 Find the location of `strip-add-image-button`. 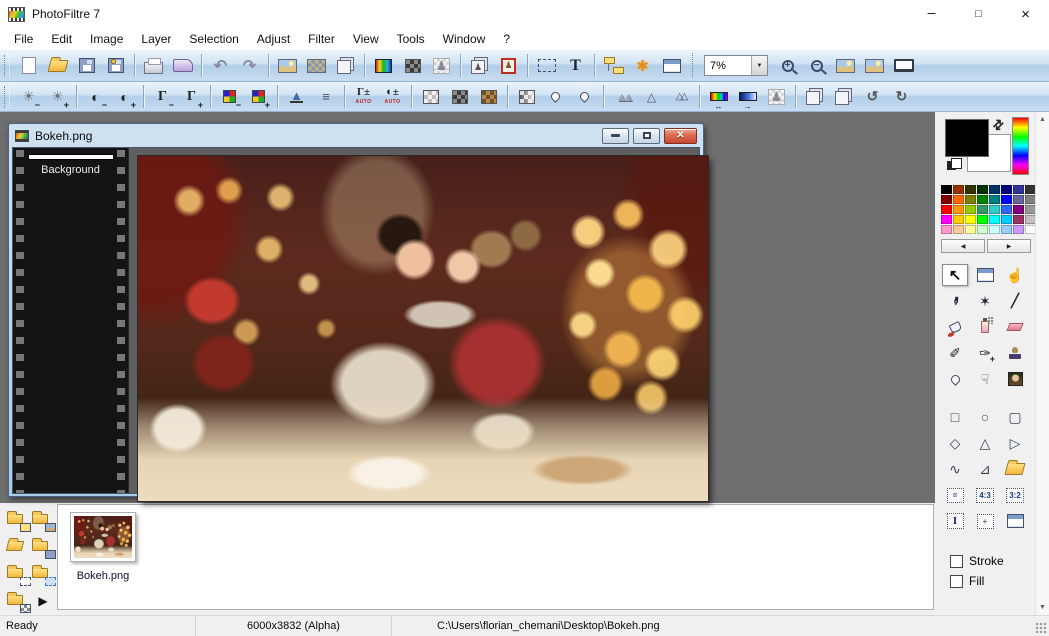

strip-add-image-button is located at coordinates (44, 521).